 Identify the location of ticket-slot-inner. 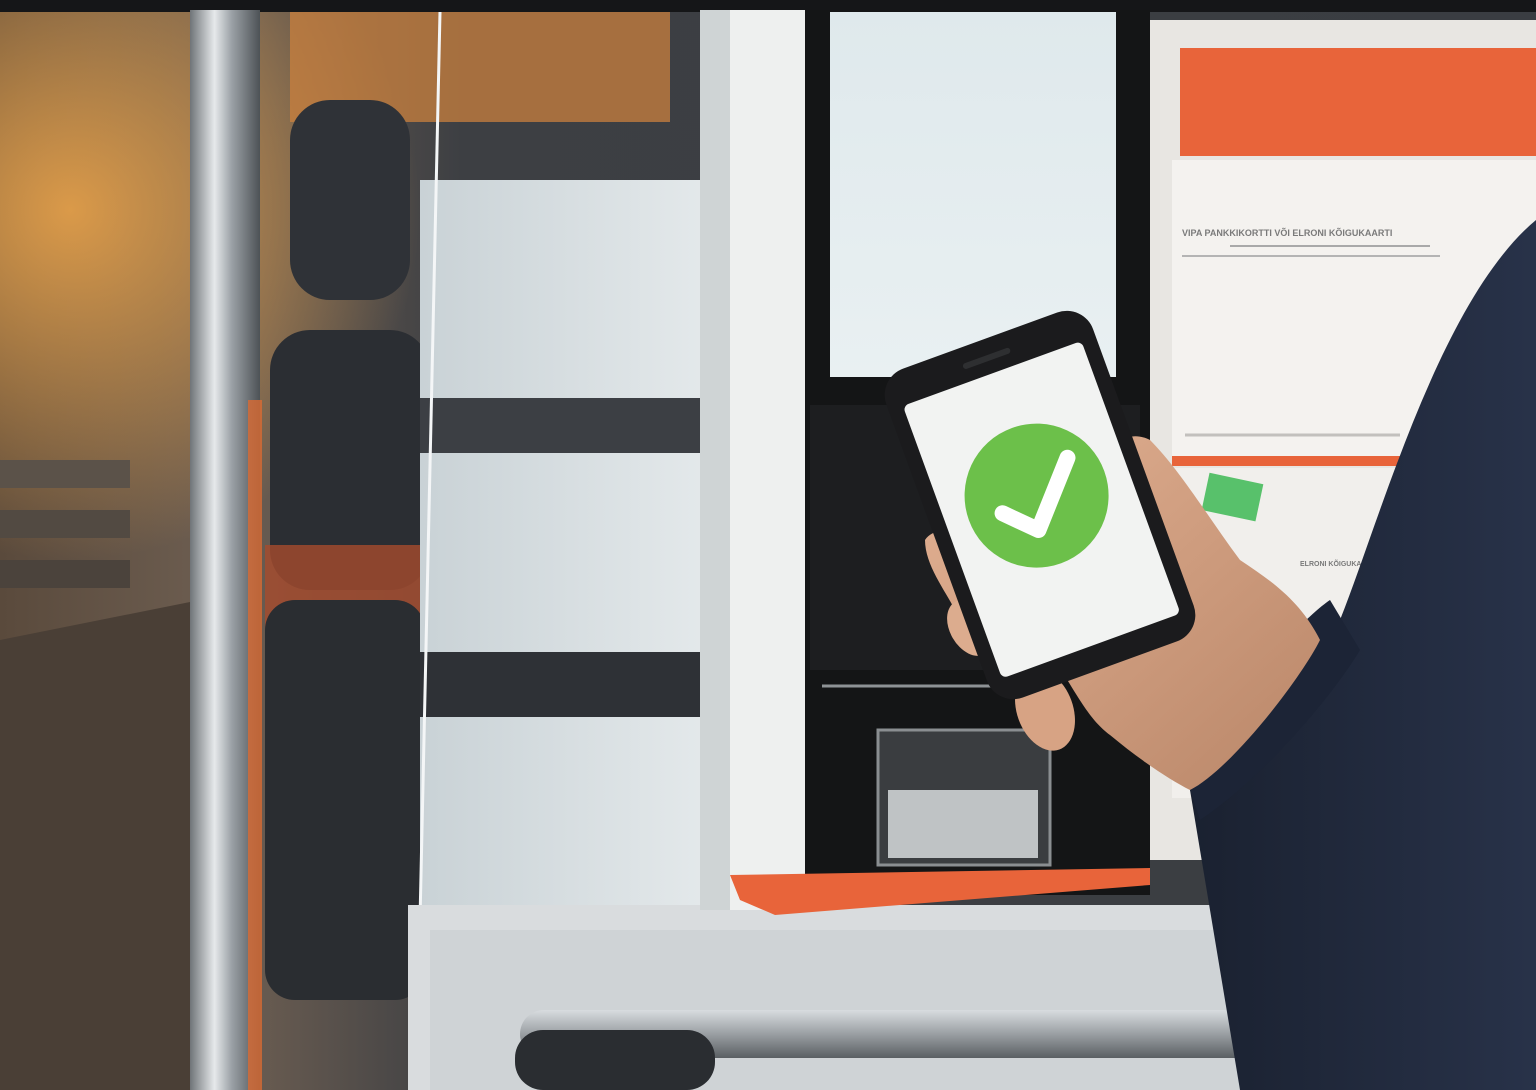
(963, 824).